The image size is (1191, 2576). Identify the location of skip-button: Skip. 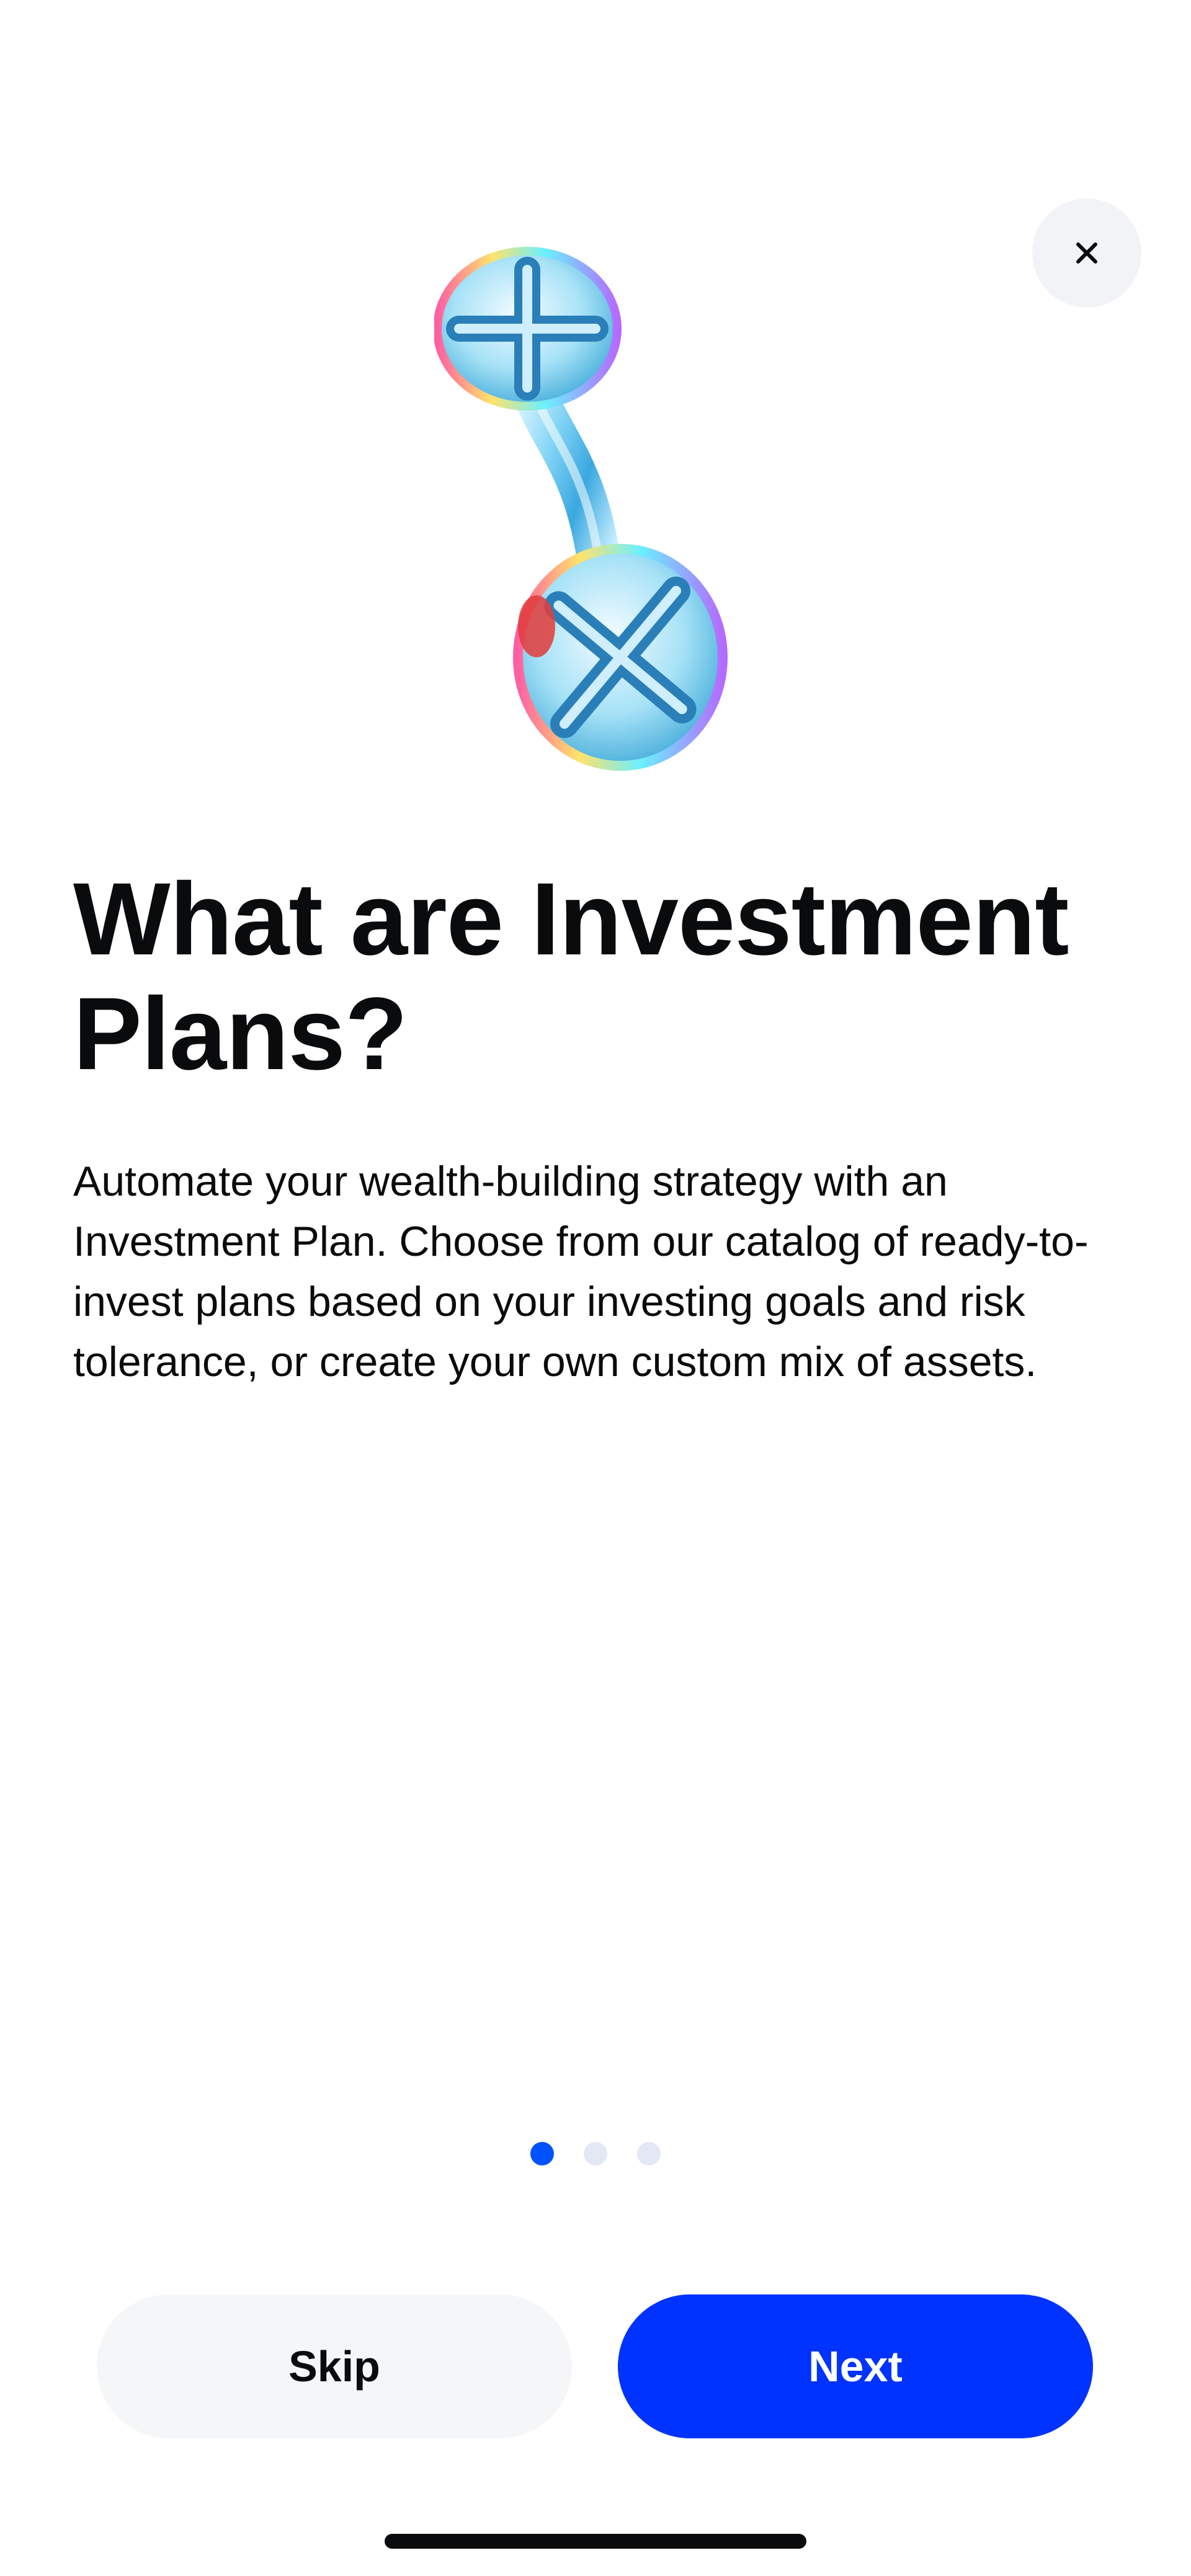
(335, 2366).